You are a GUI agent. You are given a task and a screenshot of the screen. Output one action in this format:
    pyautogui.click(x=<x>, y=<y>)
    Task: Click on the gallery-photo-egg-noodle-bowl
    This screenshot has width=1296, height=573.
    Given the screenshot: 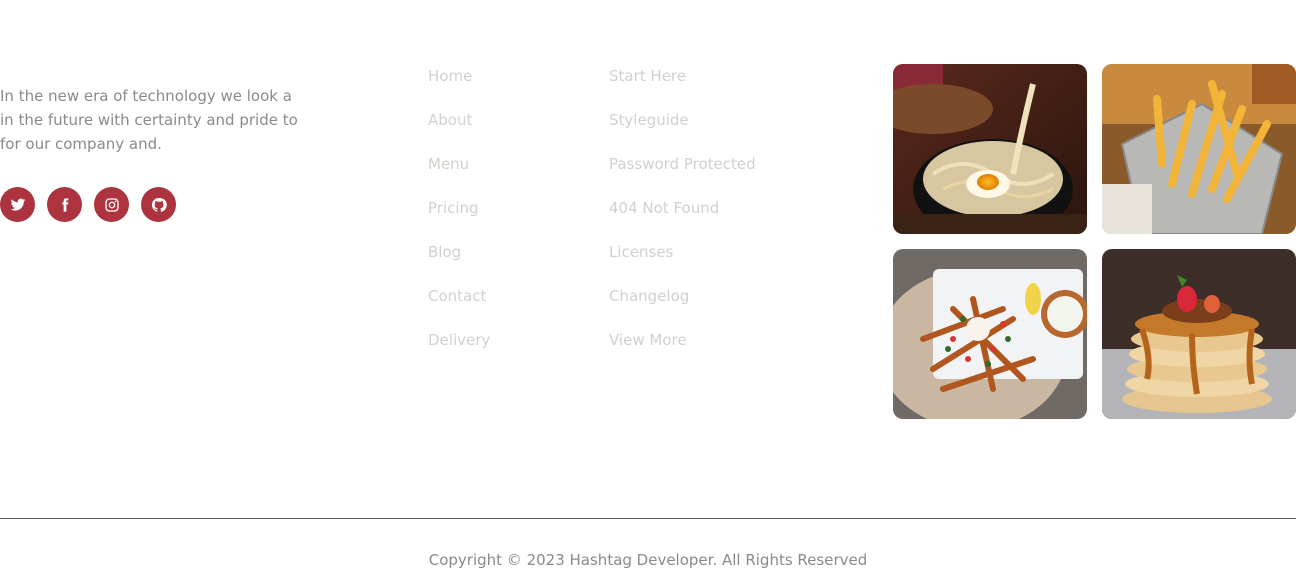 What is the action you would take?
    pyautogui.click(x=990, y=149)
    